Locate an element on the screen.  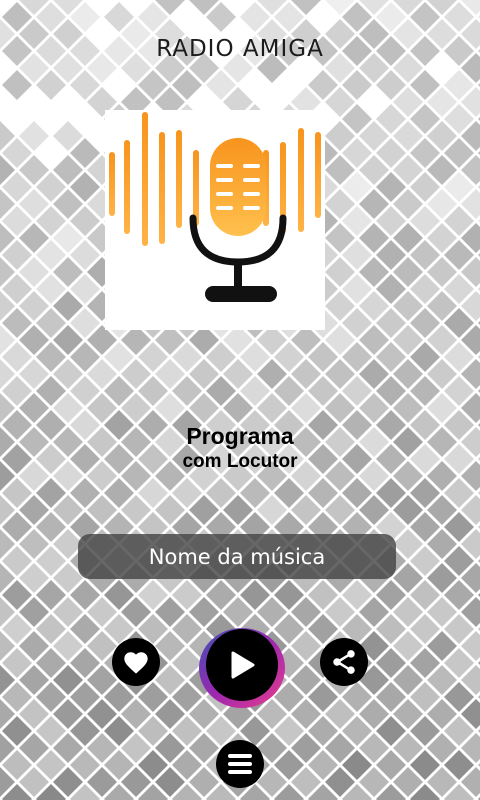
now-playing-bar: Nome da música is located at coordinates (237, 556).